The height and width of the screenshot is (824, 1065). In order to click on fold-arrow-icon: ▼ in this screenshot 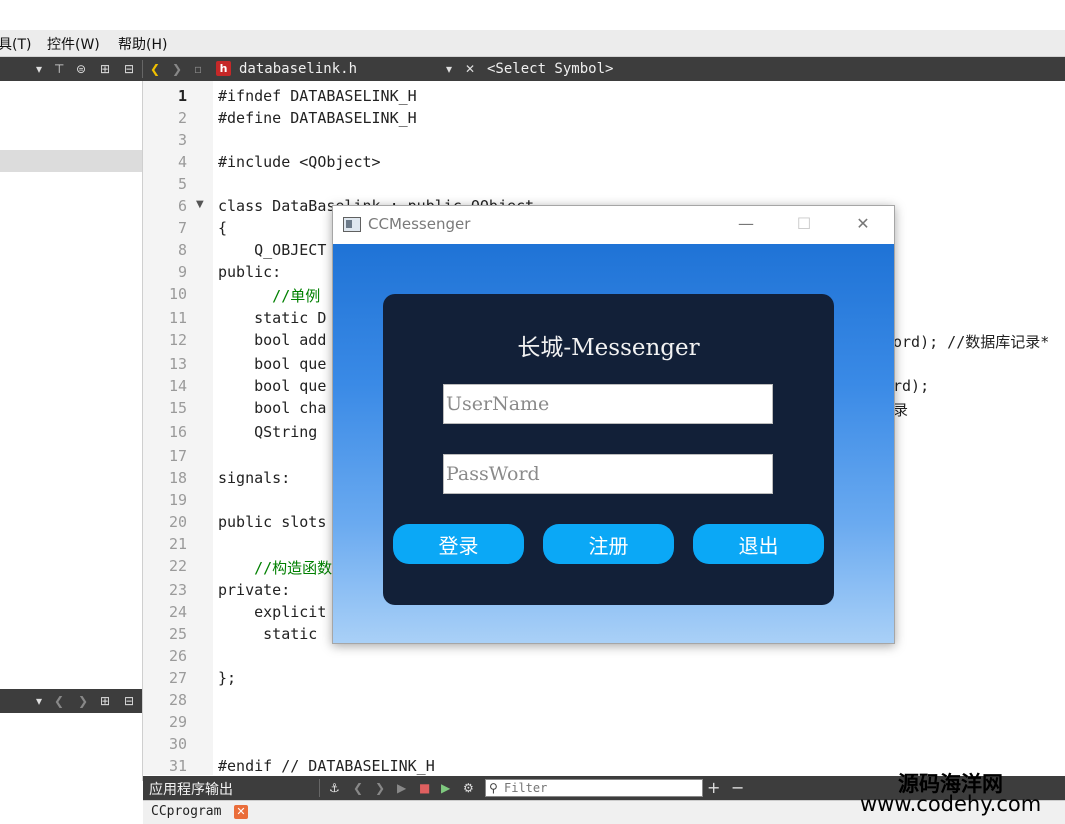, I will do `click(200, 204)`.